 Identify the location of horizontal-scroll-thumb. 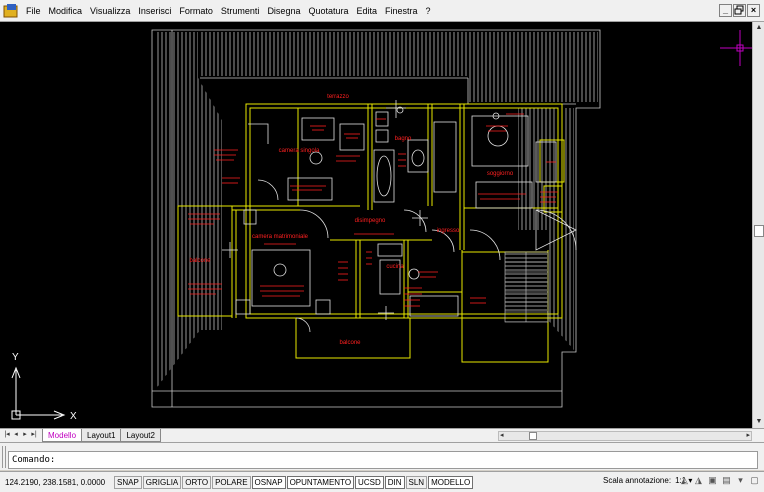
(533, 436).